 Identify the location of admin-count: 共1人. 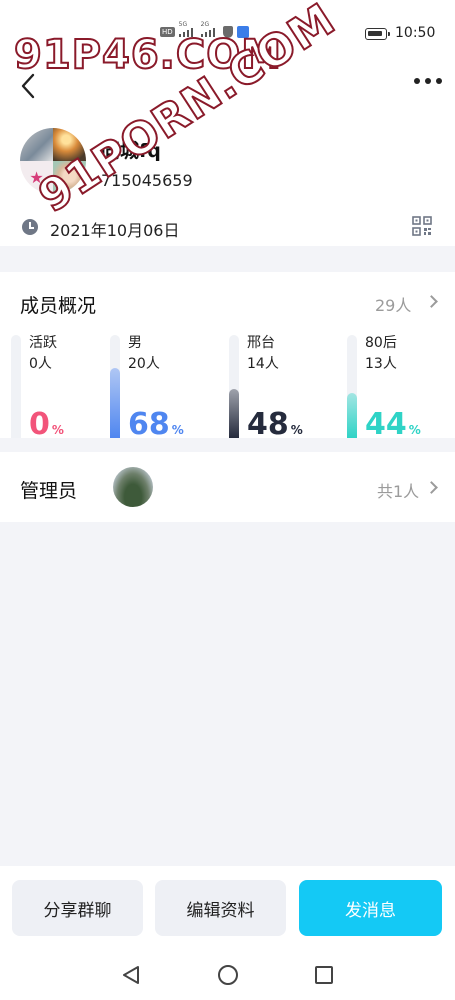
(398, 491).